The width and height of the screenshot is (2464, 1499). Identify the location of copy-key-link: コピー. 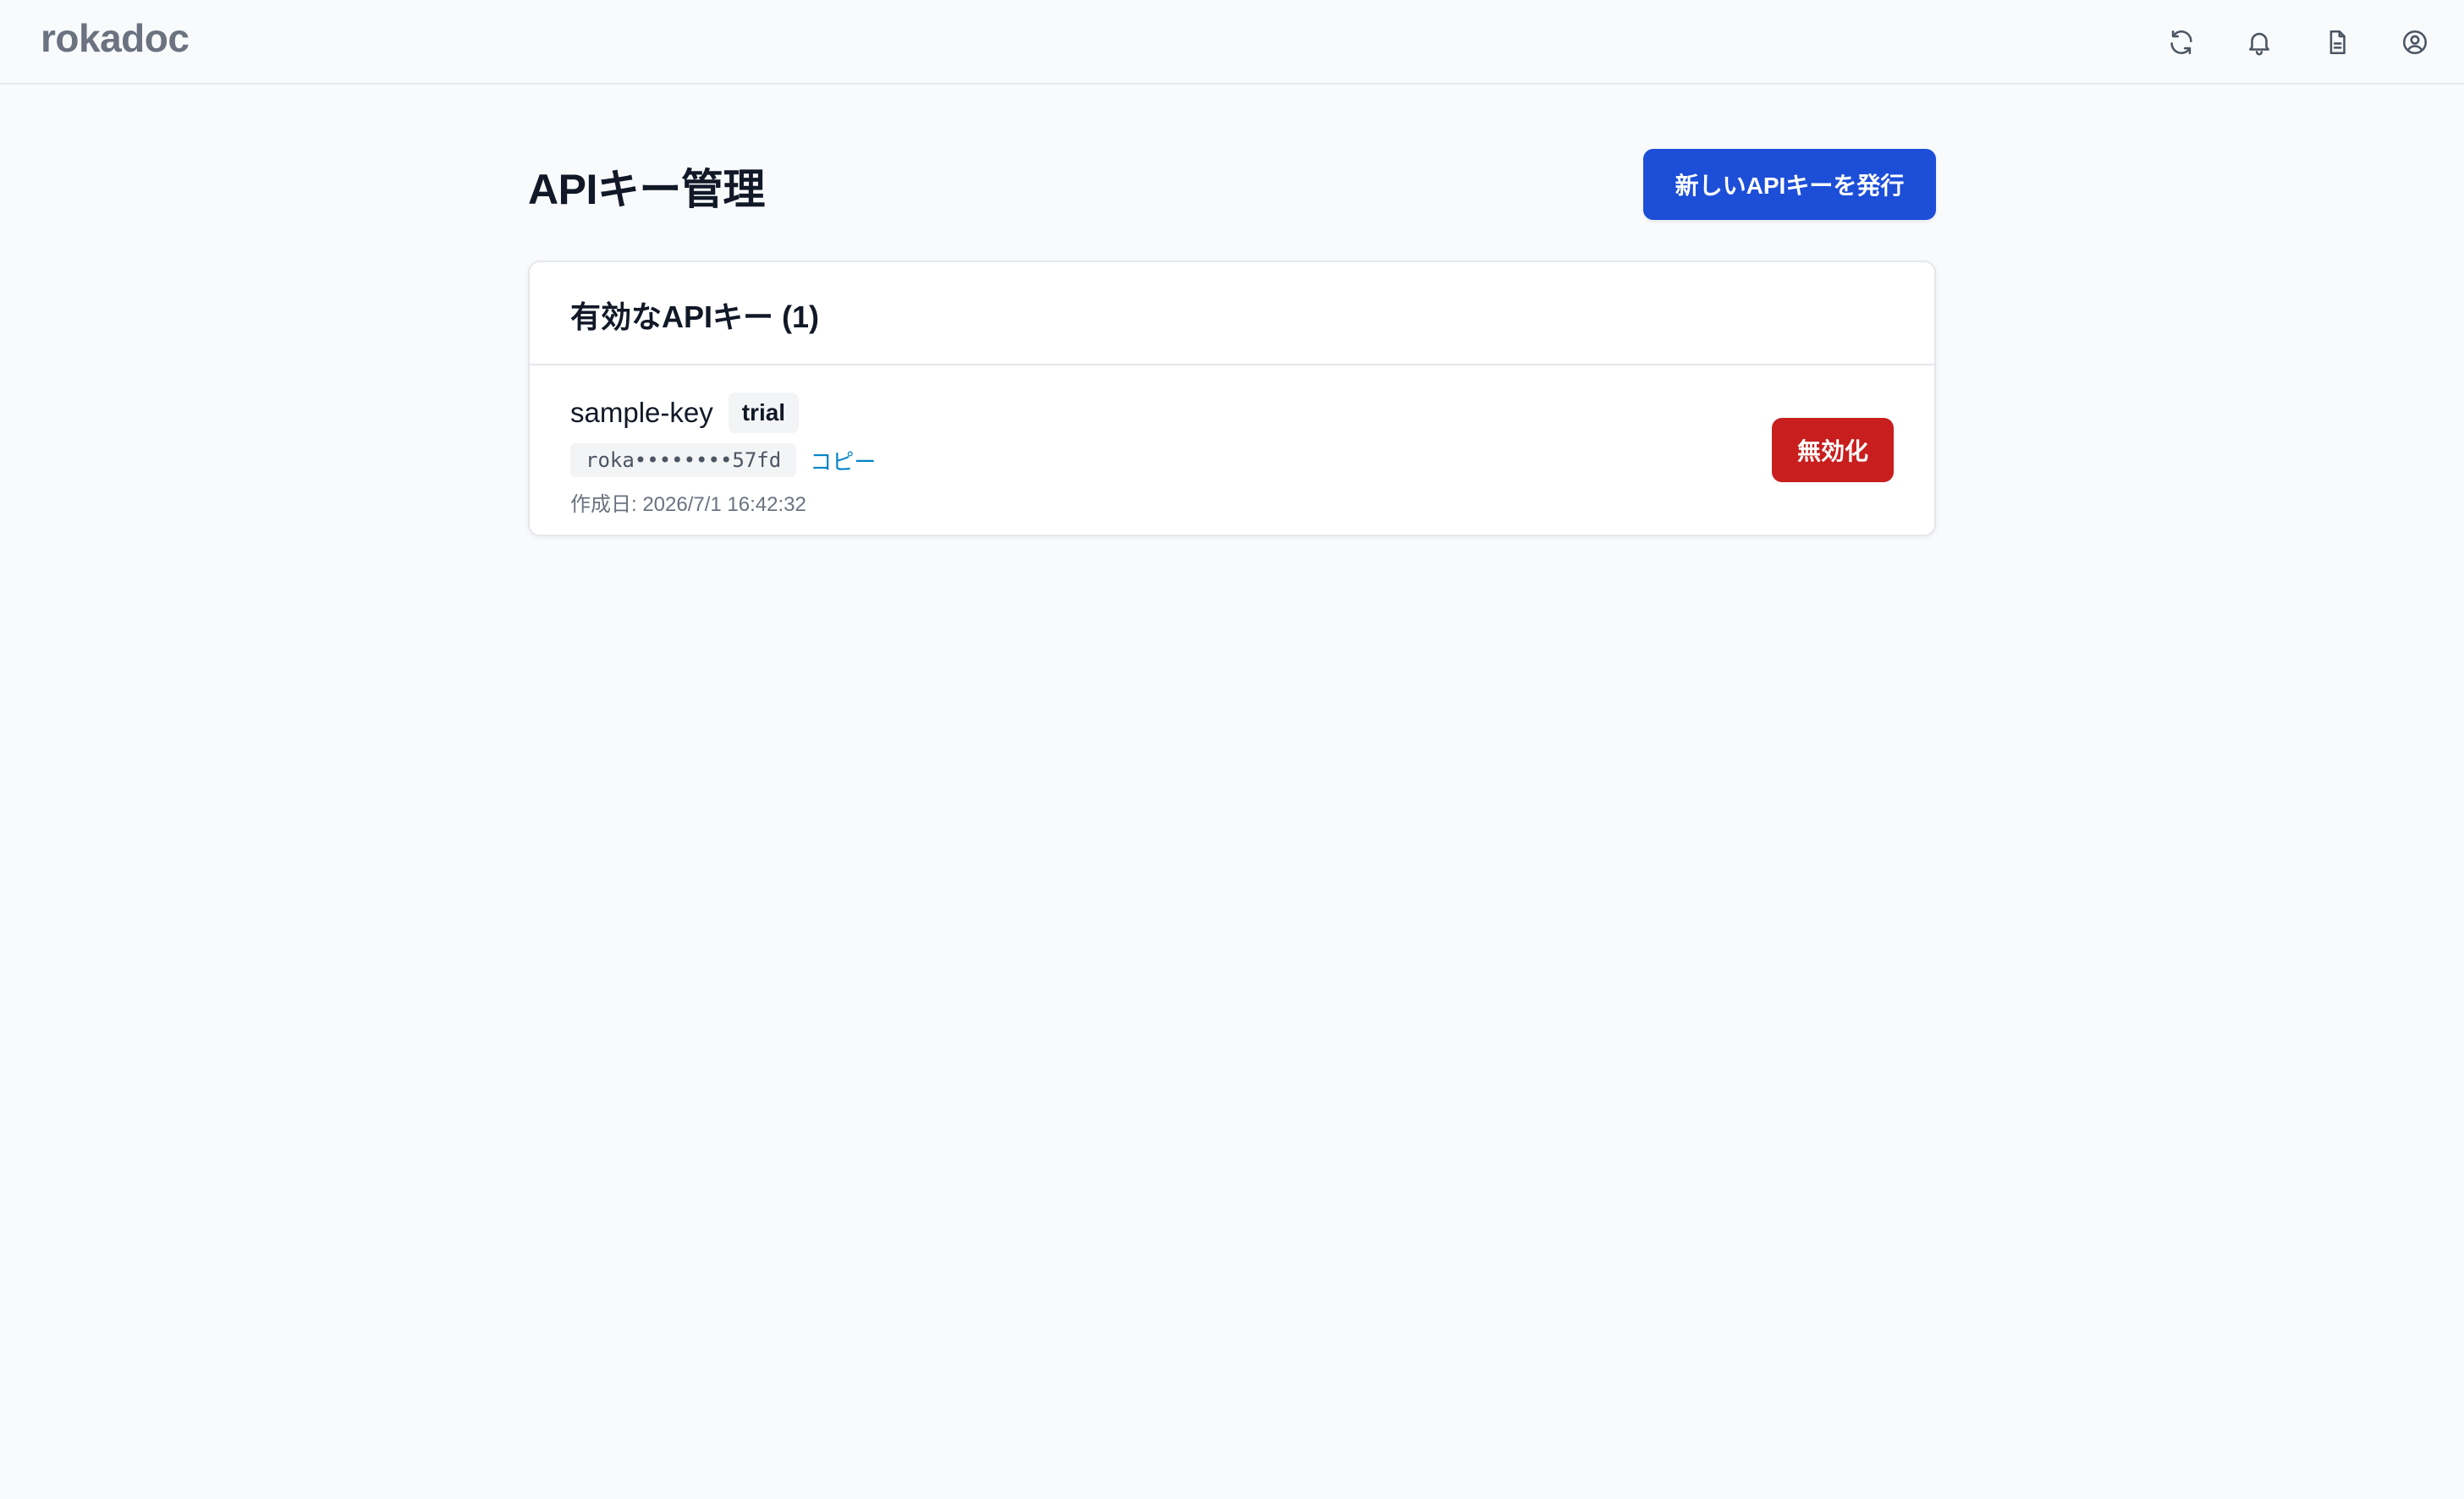
(843, 461).